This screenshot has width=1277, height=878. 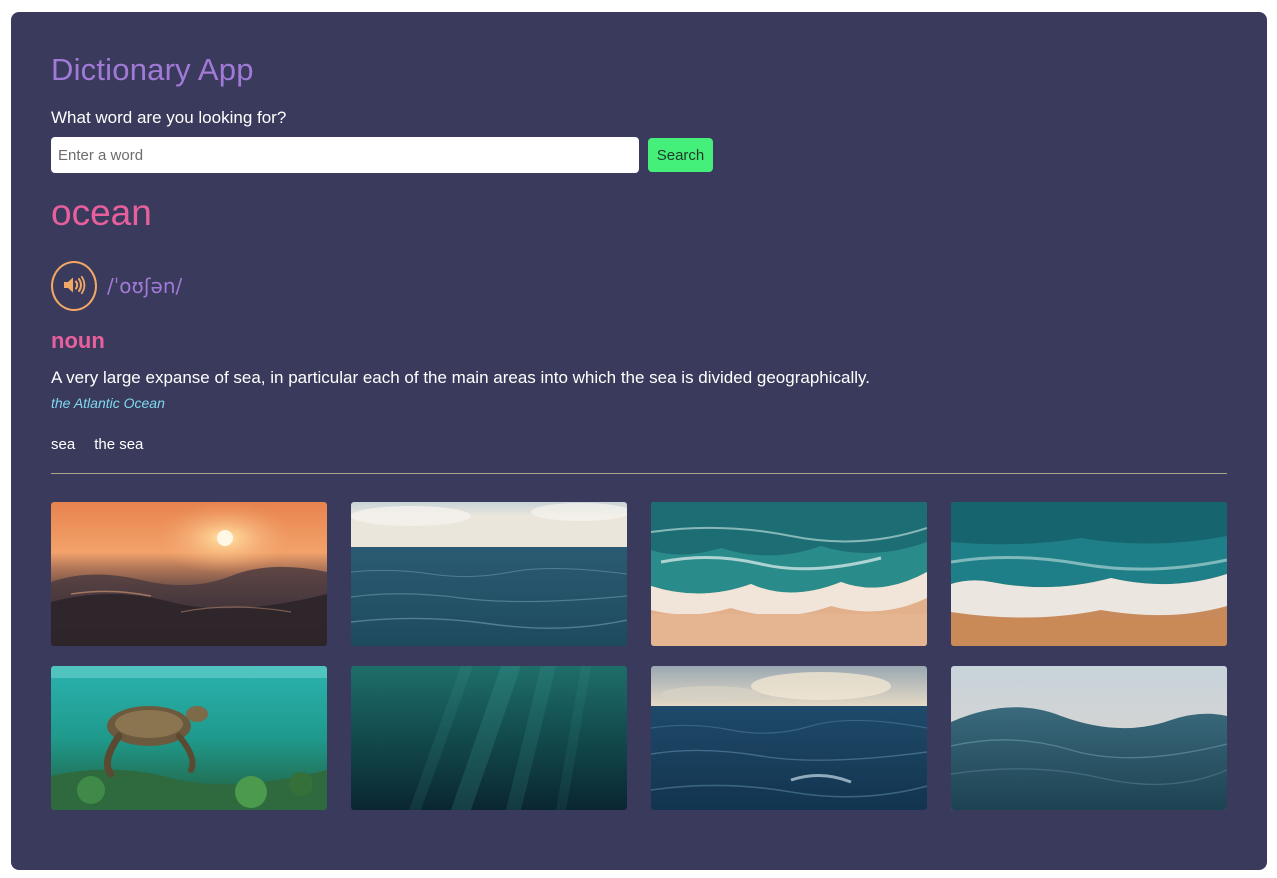 I want to click on sea-turtle-underwater-photo, so click(x=189, y=738).